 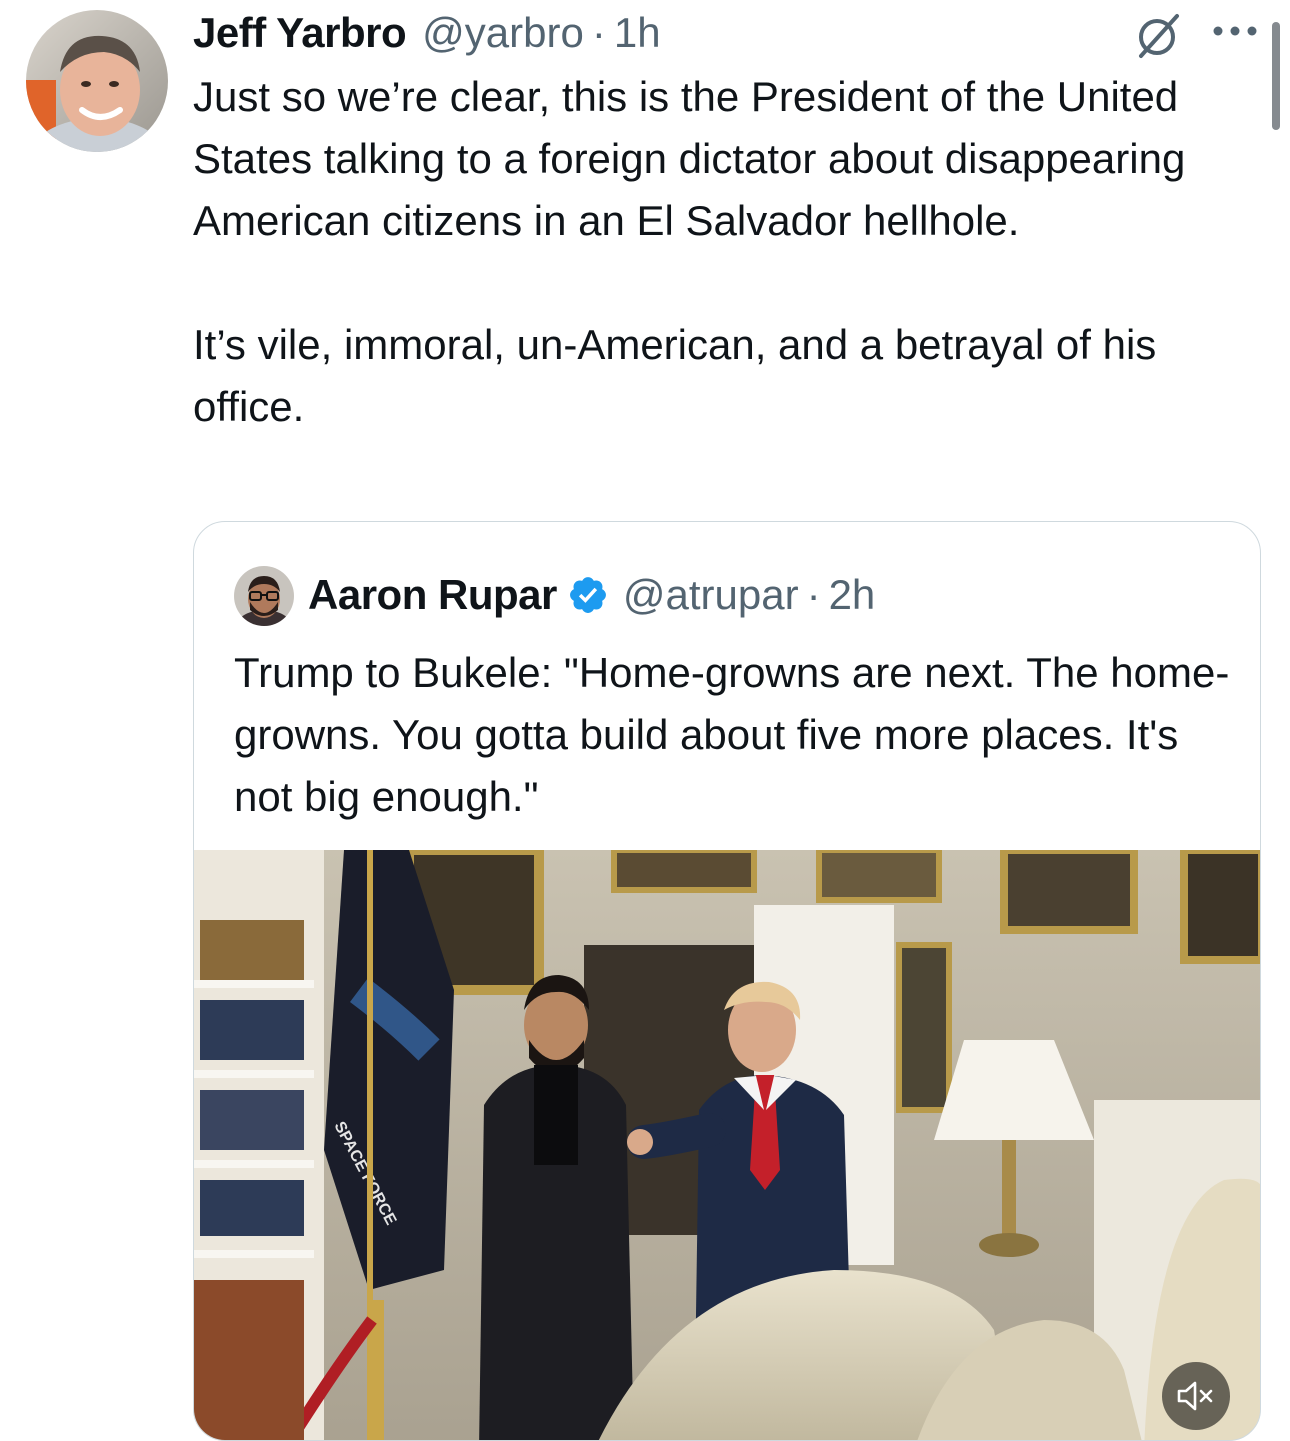 What do you see at coordinates (432, 595) in the screenshot?
I see `quoted-author-name: Aaron Rupar` at bounding box center [432, 595].